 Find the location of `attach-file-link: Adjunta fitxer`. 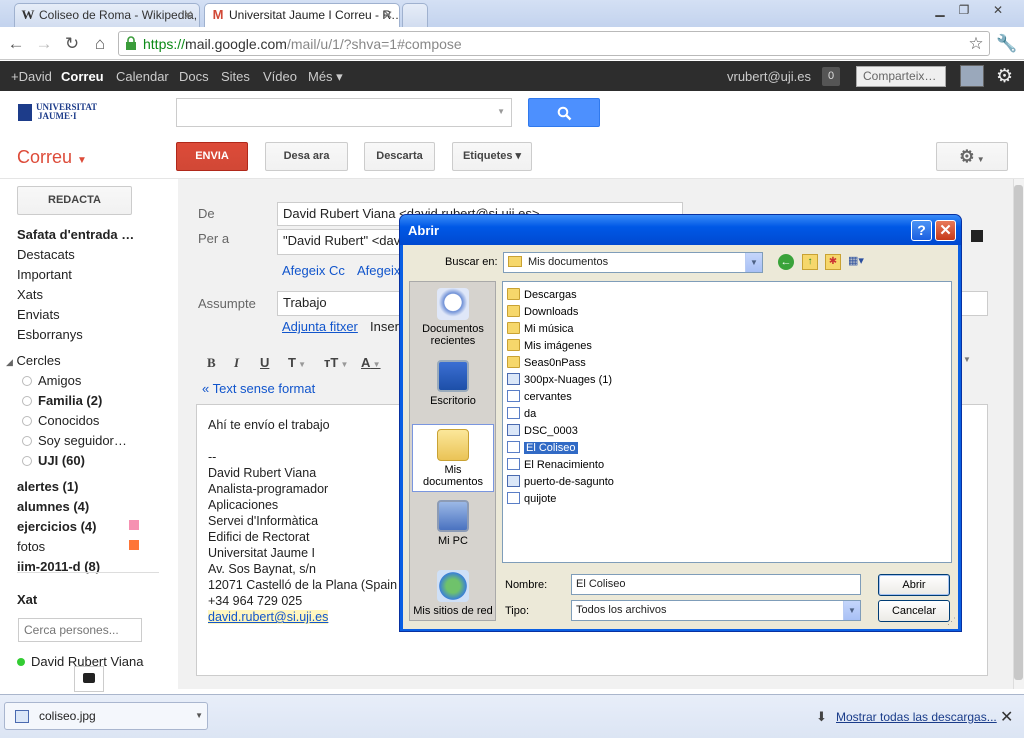

attach-file-link: Adjunta fitxer is located at coordinates (320, 326).